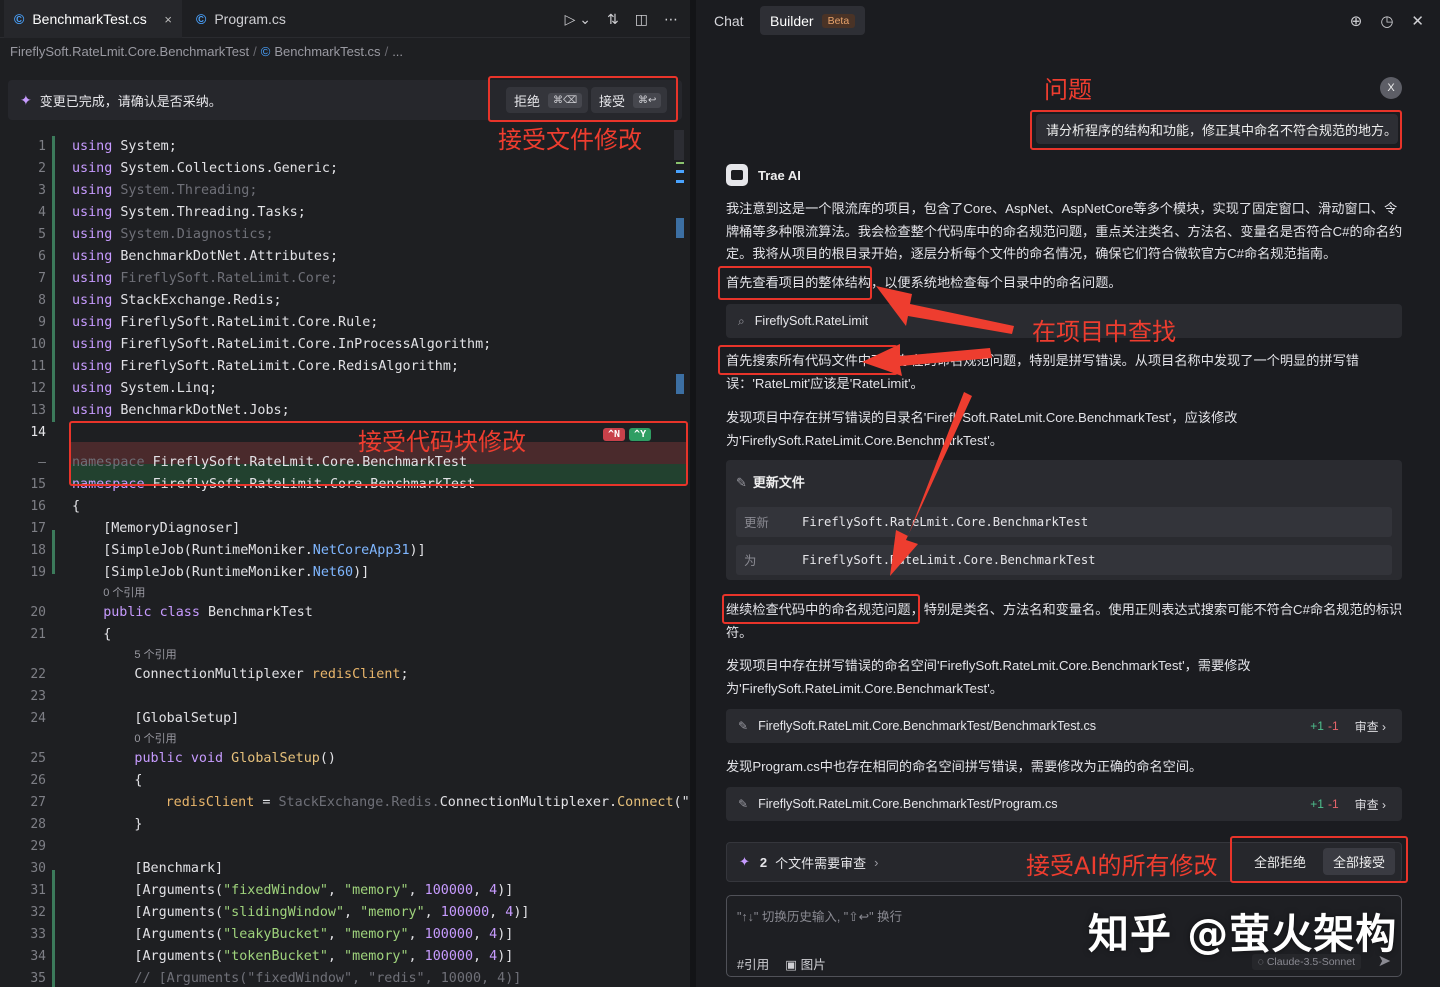  What do you see at coordinates (481, 956) in the screenshot?
I see `code-token: ,` at bounding box center [481, 956].